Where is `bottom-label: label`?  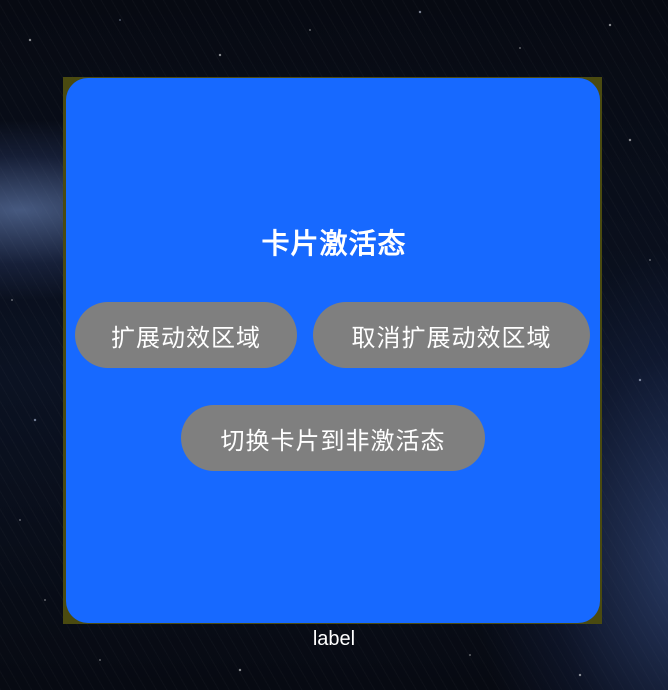 bottom-label: label is located at coordinates (334, 639).